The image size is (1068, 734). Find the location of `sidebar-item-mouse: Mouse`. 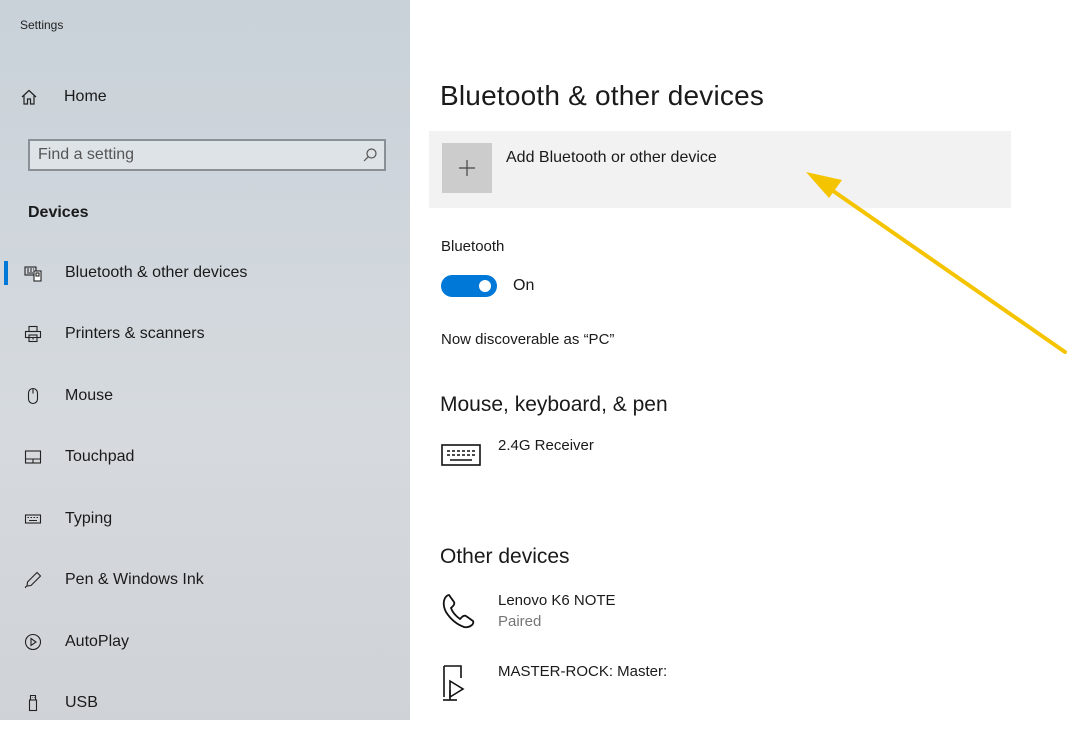

sidebar-item-mouse: Mouse is located at coordinates (205, 396).